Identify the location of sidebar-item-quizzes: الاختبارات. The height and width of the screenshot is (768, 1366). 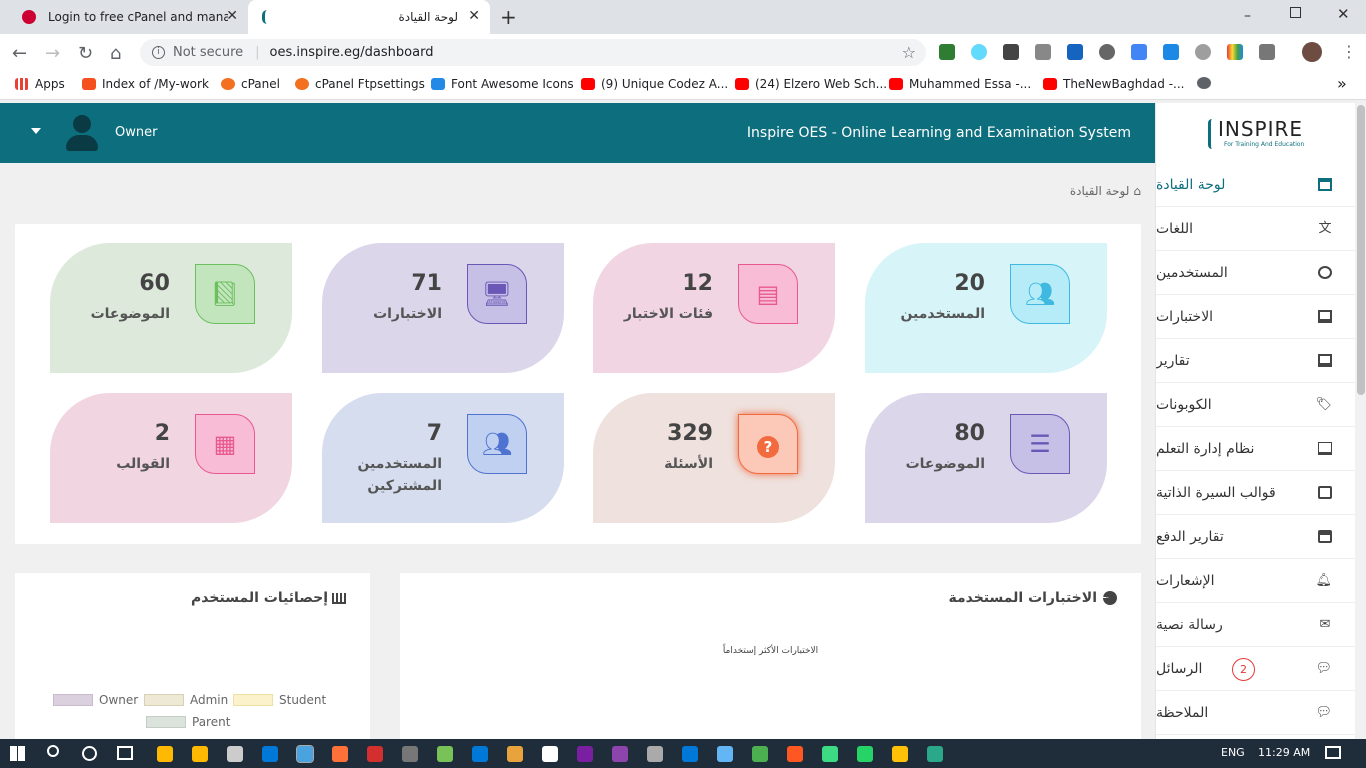
(1255, 317).